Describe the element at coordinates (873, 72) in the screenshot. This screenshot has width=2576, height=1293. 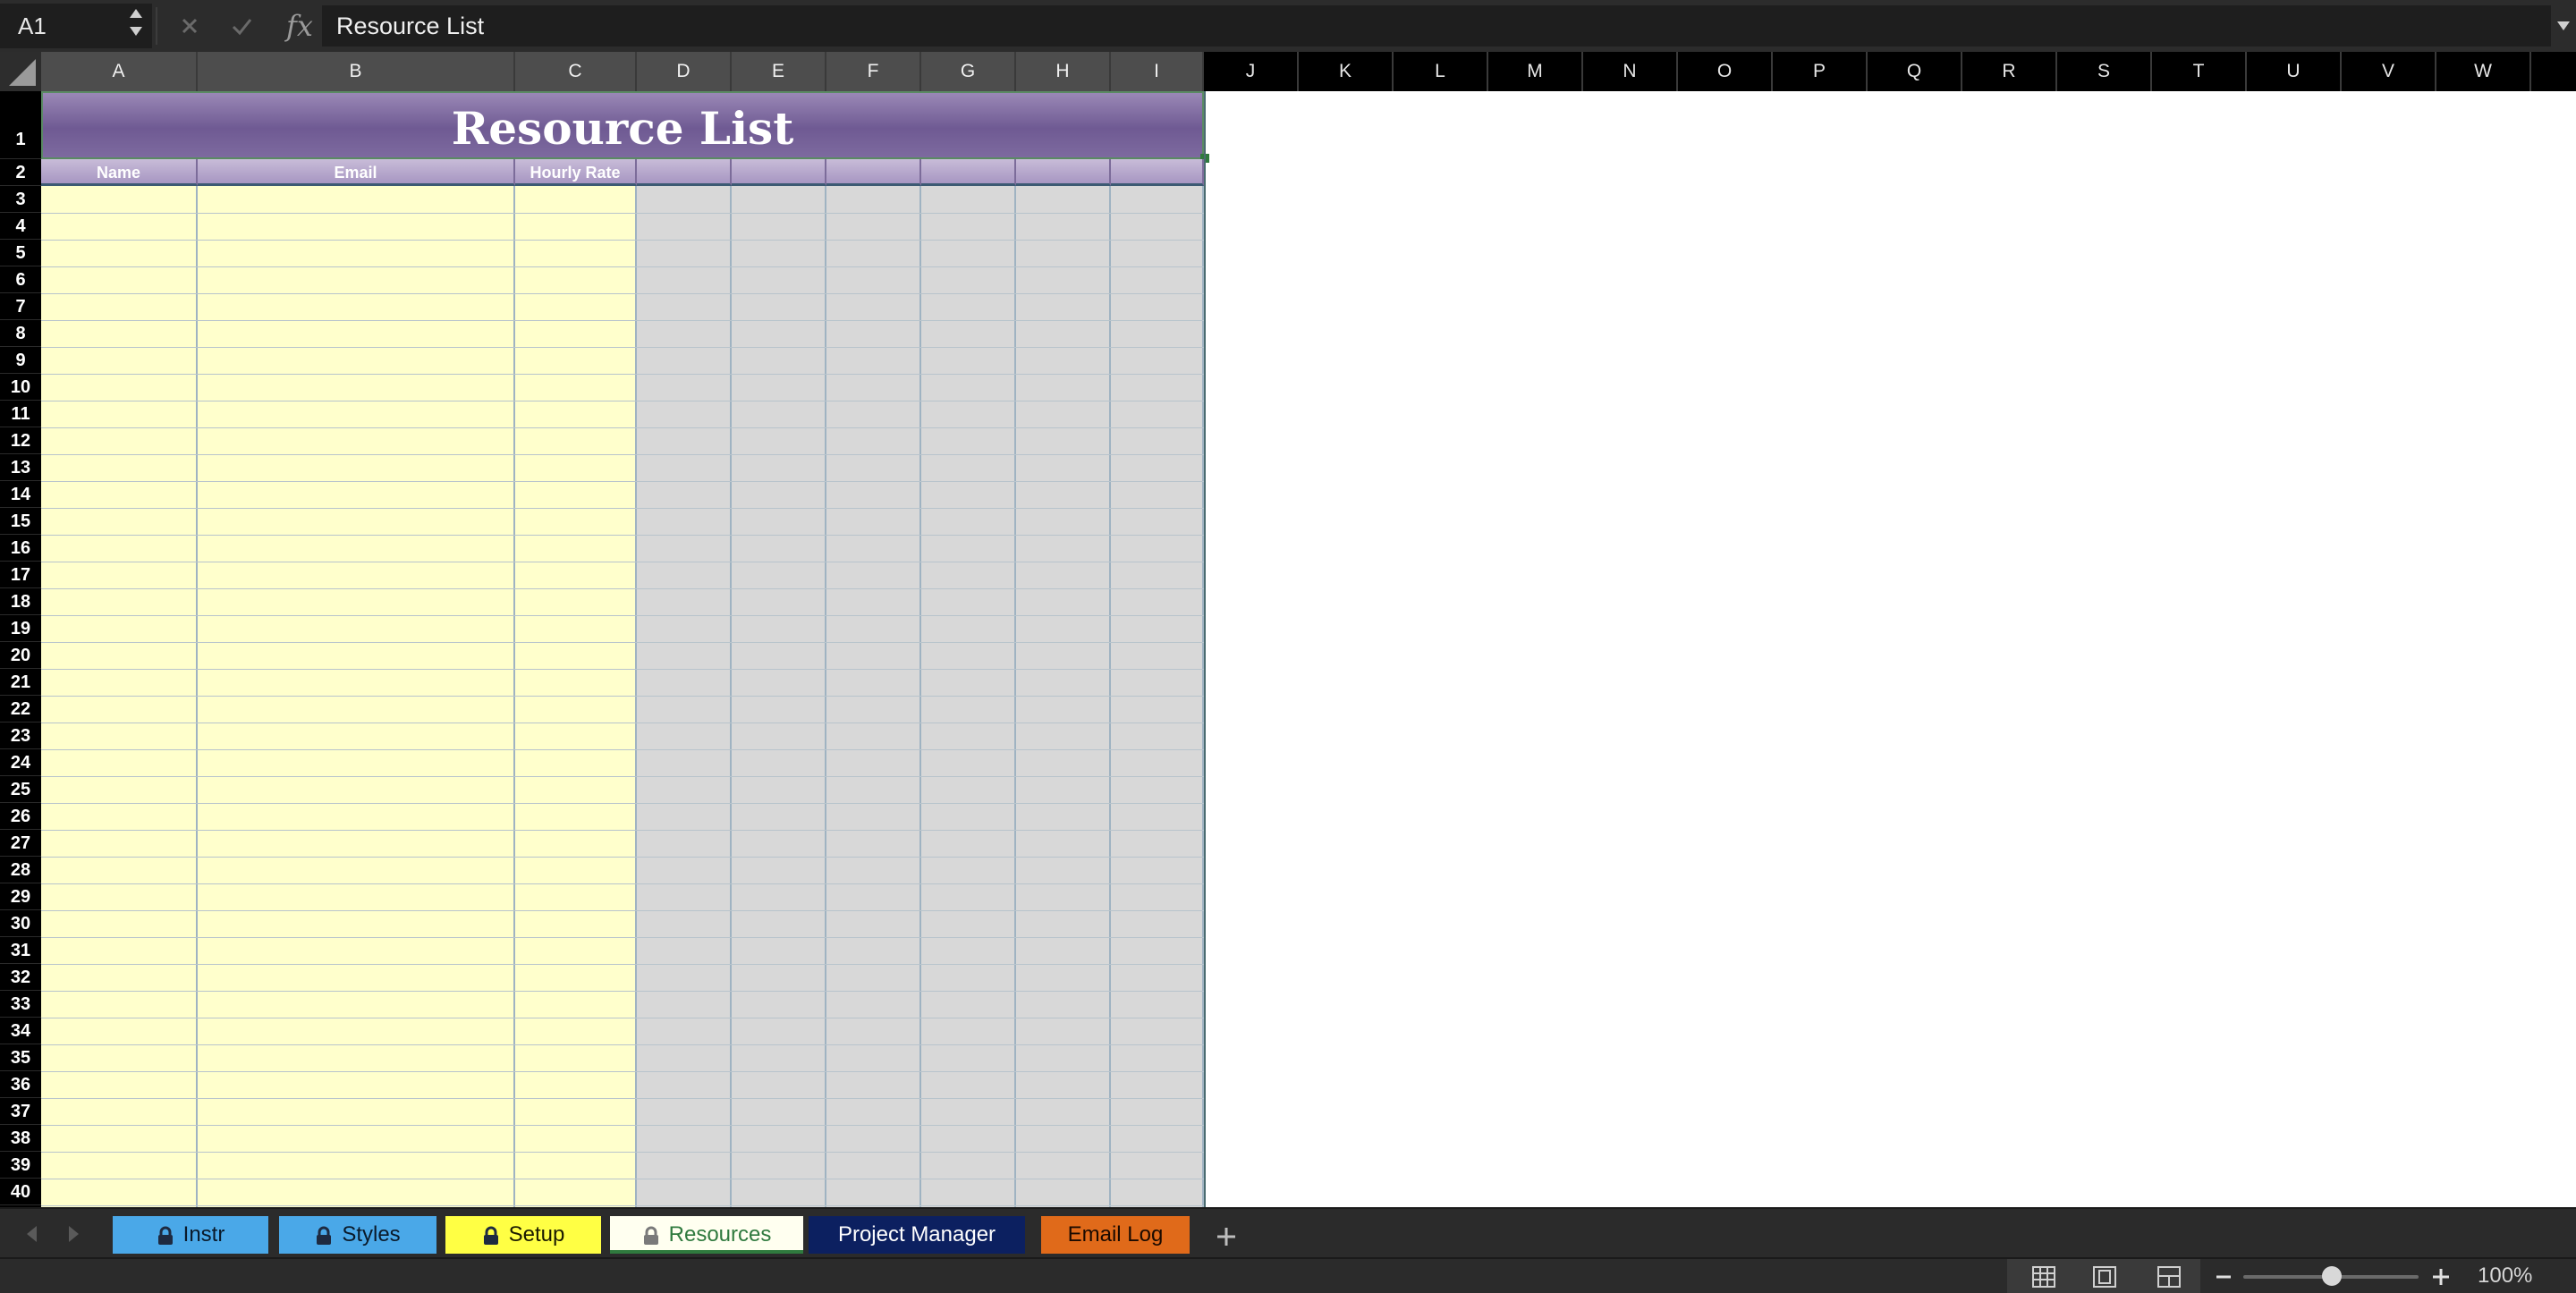
I see `column-header-f: F` at that location.